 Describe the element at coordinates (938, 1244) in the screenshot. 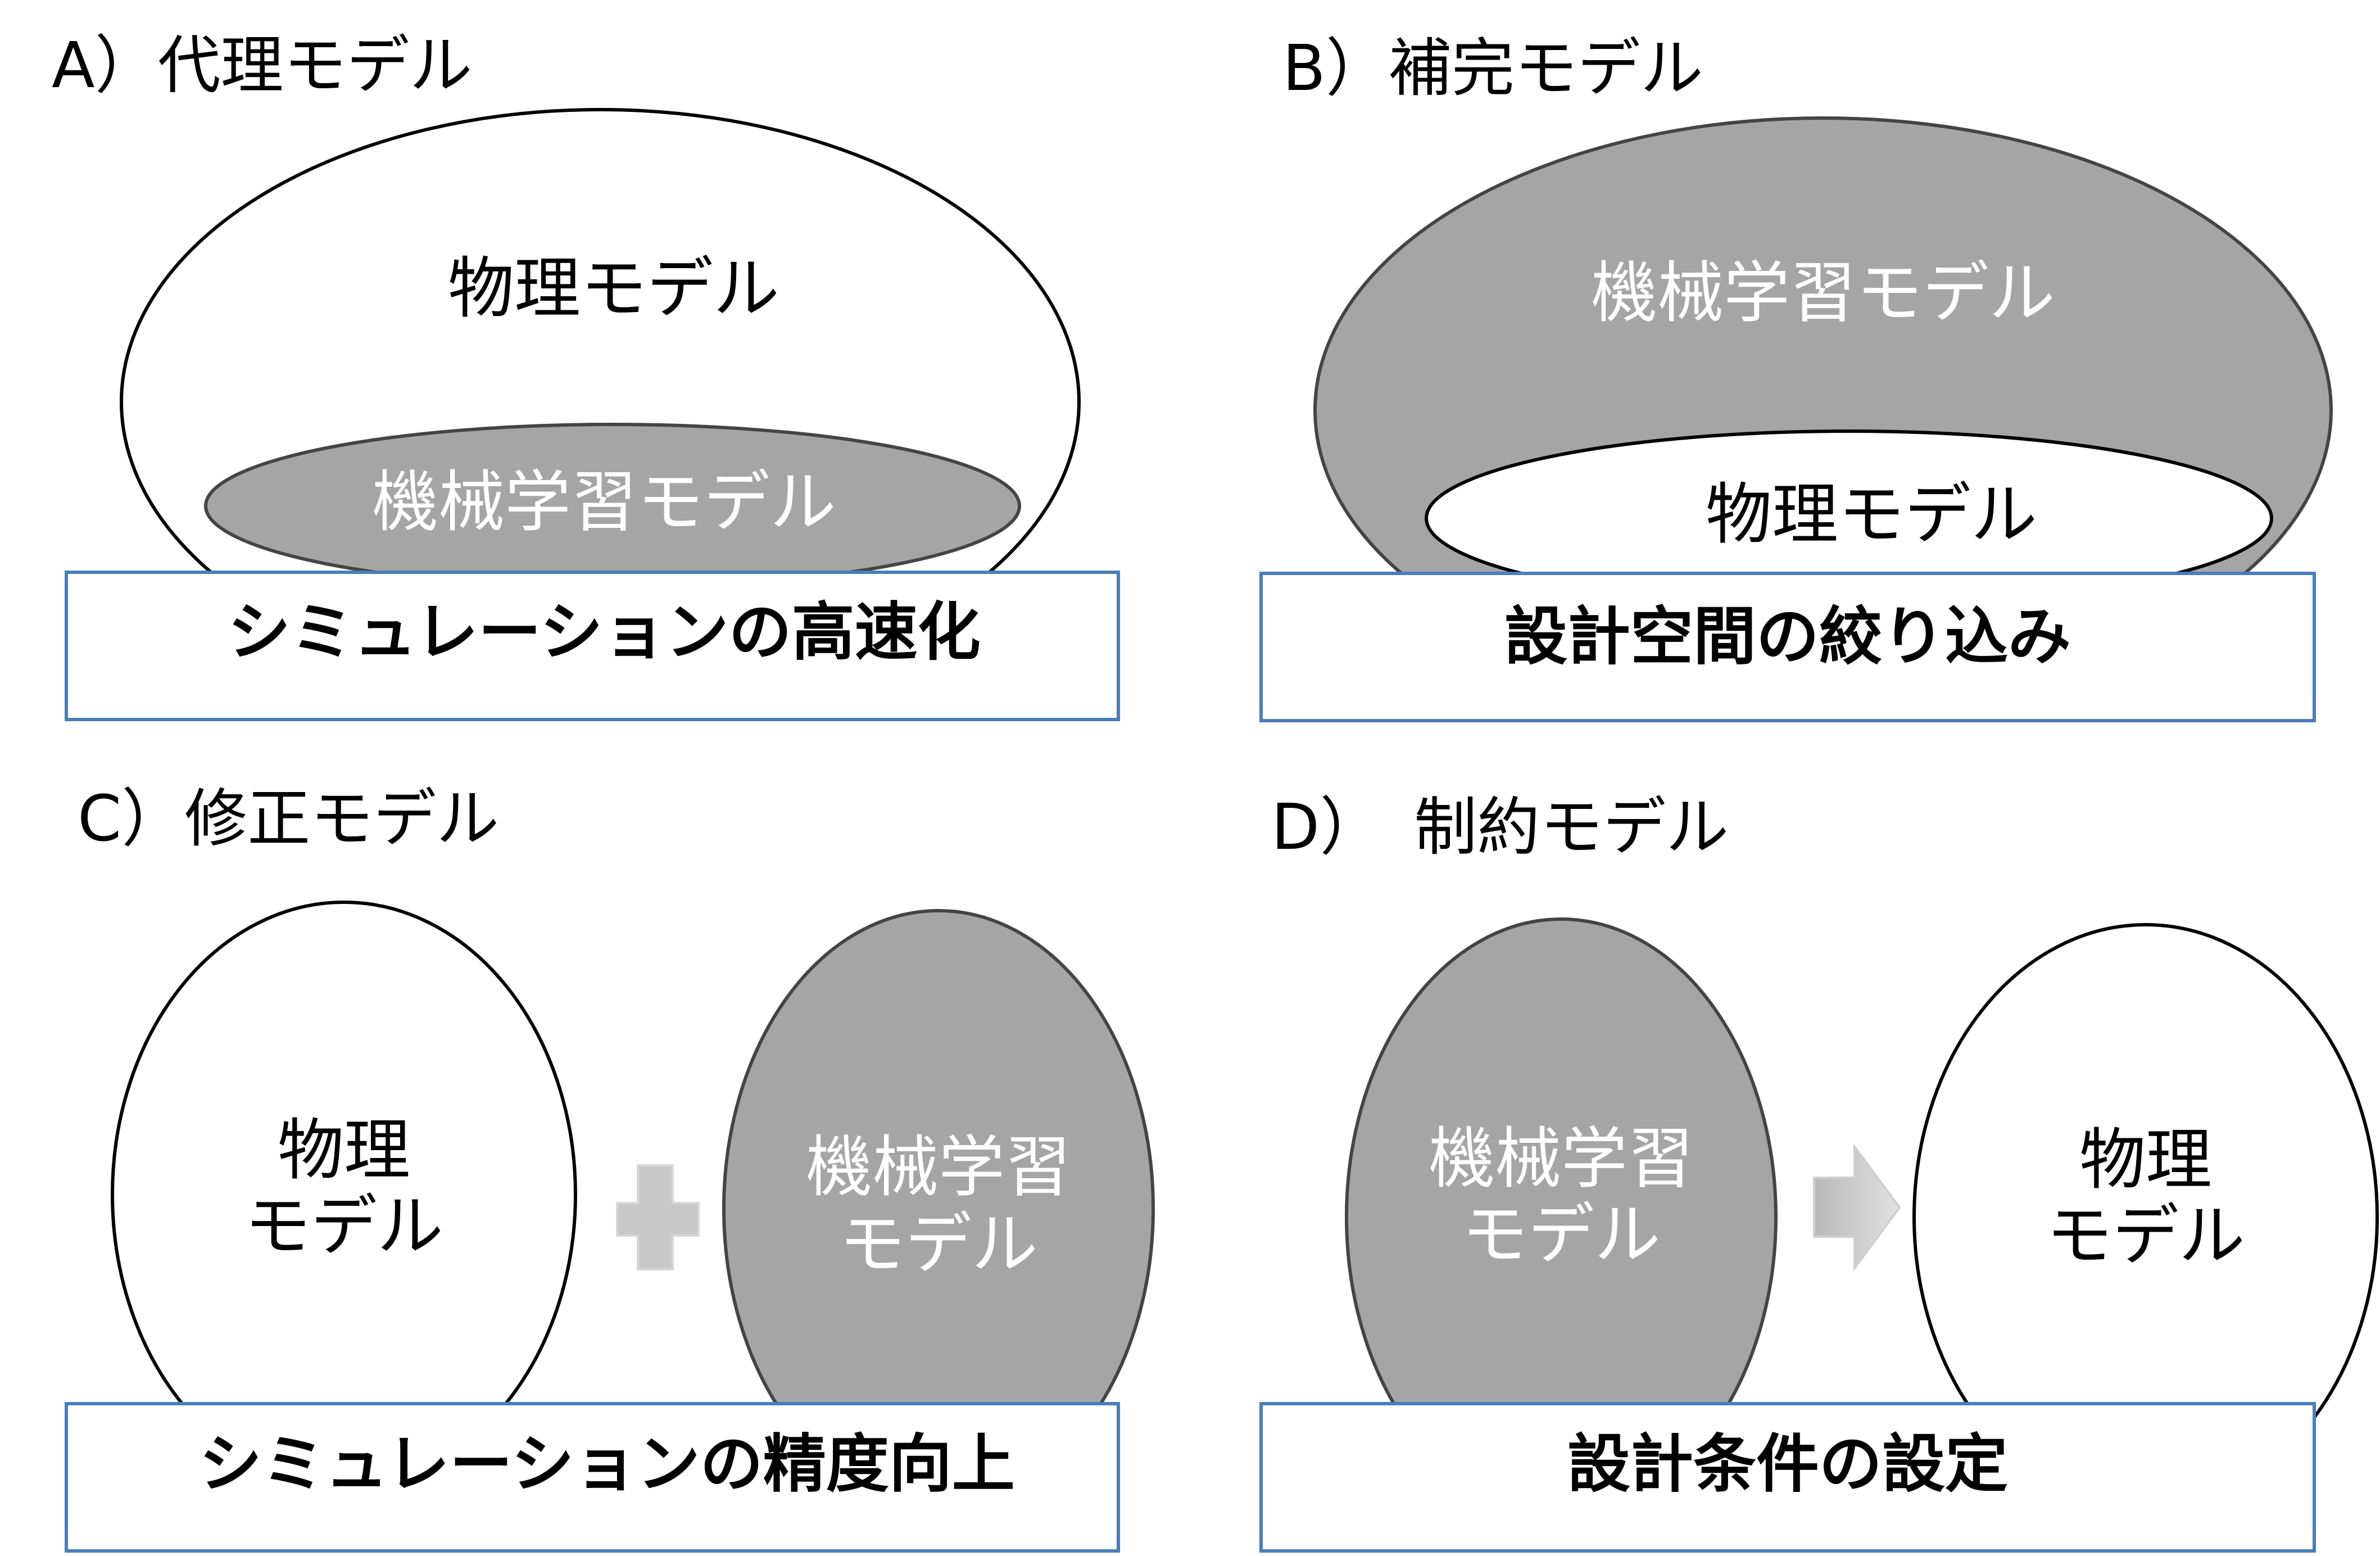

I see `panel-c-ml-label-line2: モデル` at that location.